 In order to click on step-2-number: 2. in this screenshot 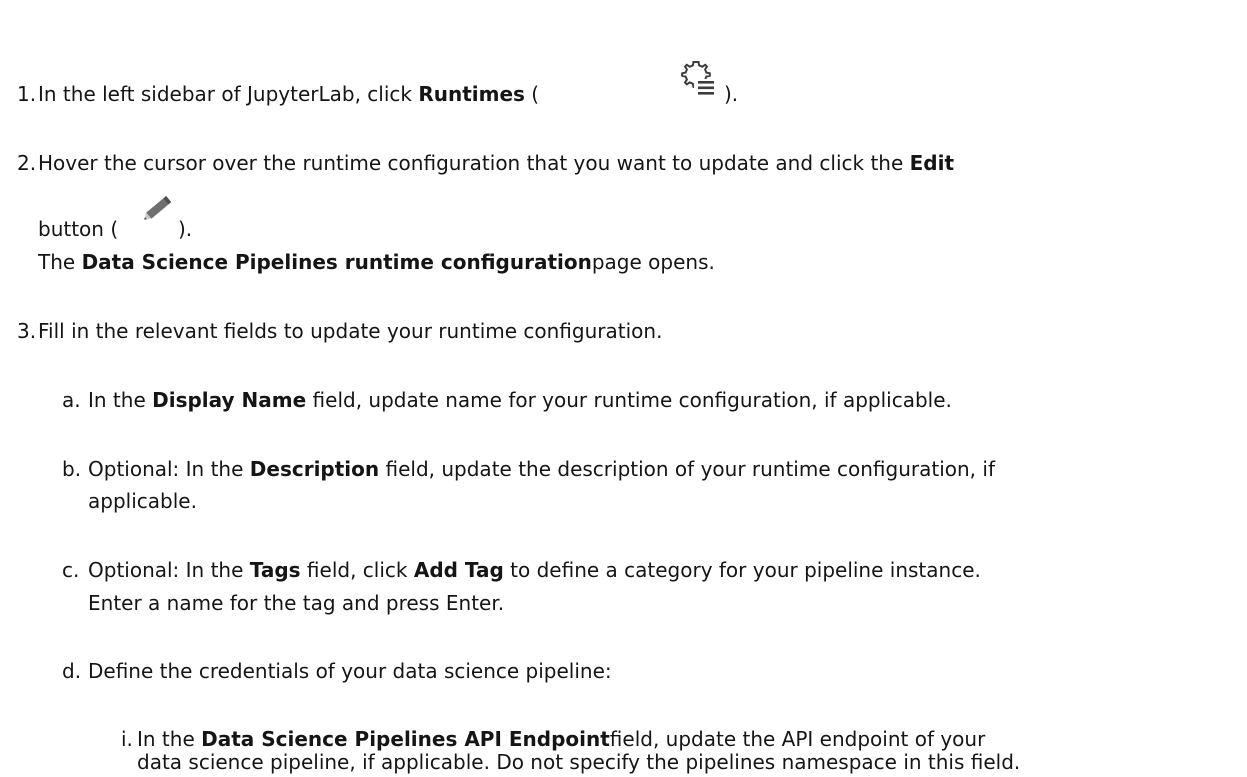, I will do `click(27, 163)`.